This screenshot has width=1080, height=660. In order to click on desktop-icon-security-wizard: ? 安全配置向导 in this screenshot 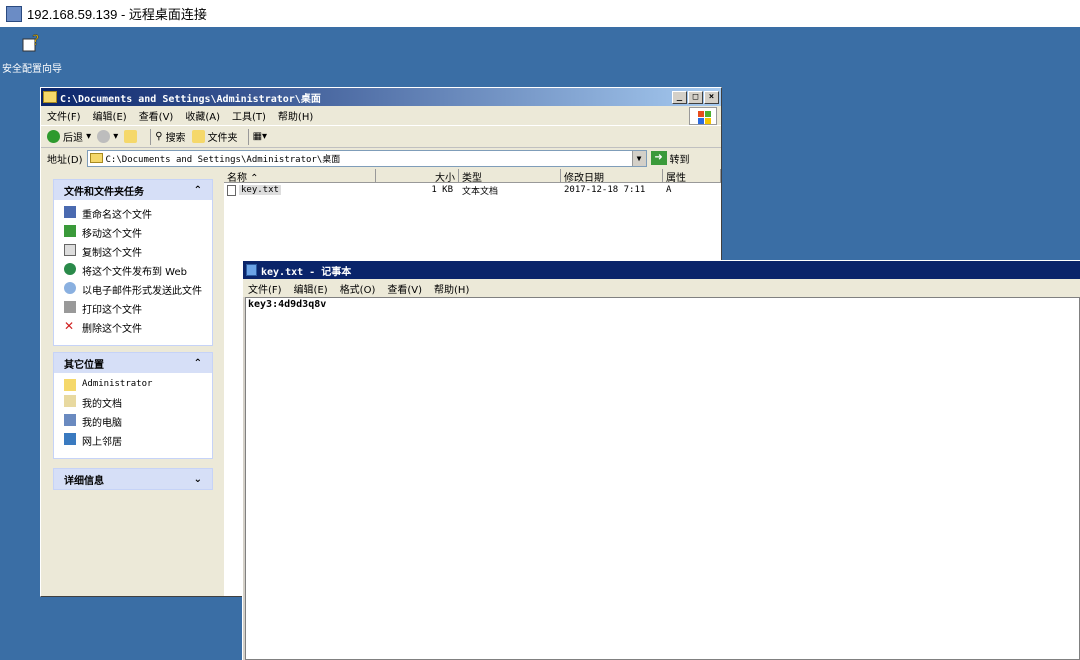, I will do `click(32, 53)`.